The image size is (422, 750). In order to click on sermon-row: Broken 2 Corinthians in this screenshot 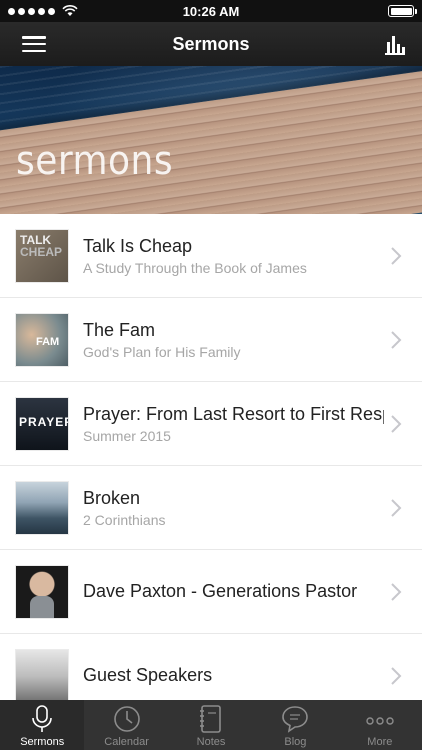, I will do `click(211, 508)`.